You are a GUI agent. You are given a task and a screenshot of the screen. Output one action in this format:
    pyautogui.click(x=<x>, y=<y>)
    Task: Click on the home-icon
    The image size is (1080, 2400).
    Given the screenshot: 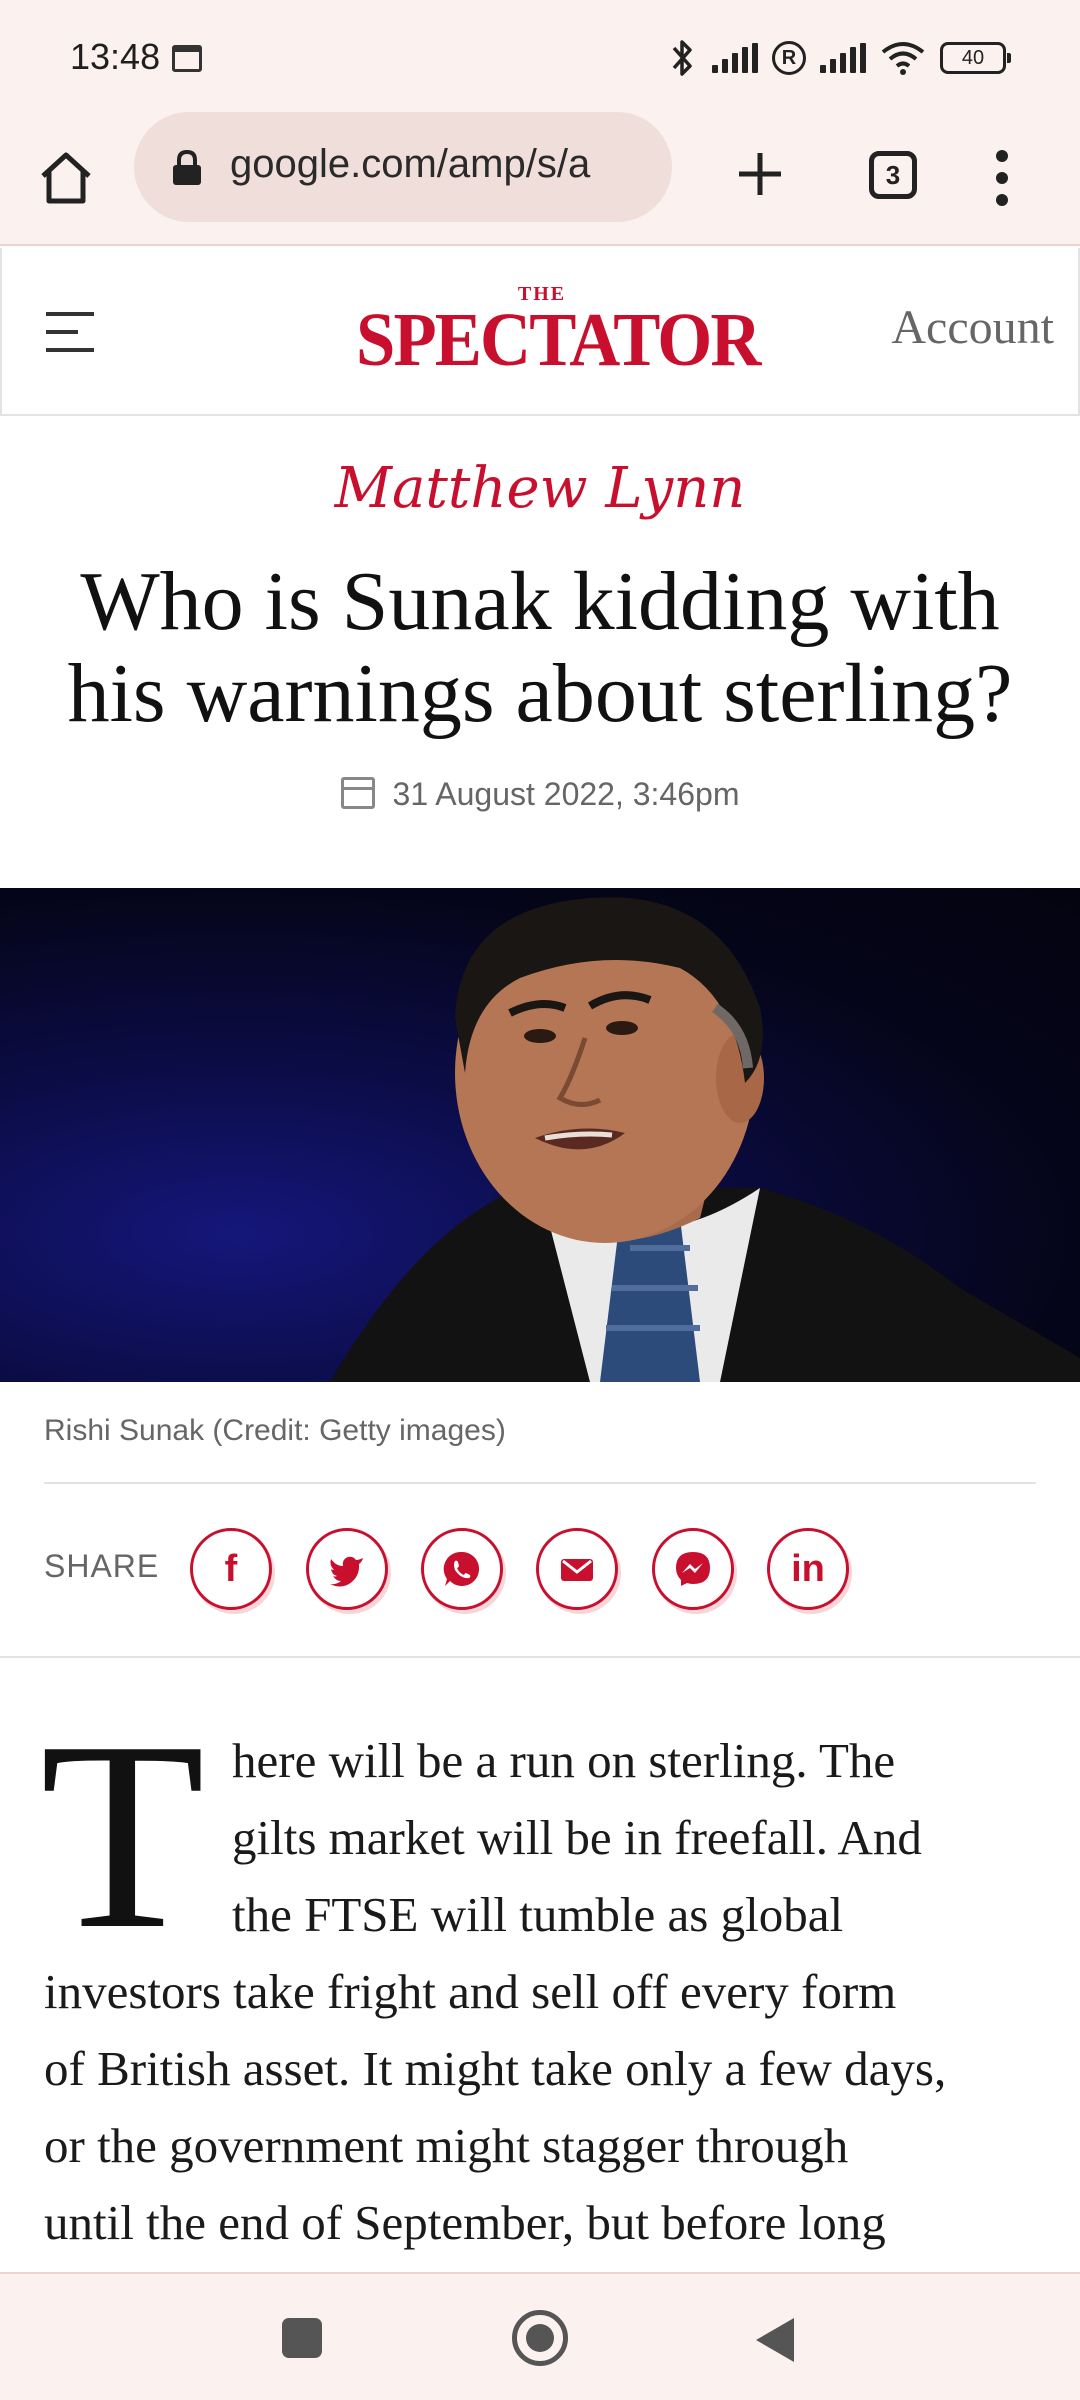 What is the action you would take?
    pyautogui.click(x=66, y=178)
    